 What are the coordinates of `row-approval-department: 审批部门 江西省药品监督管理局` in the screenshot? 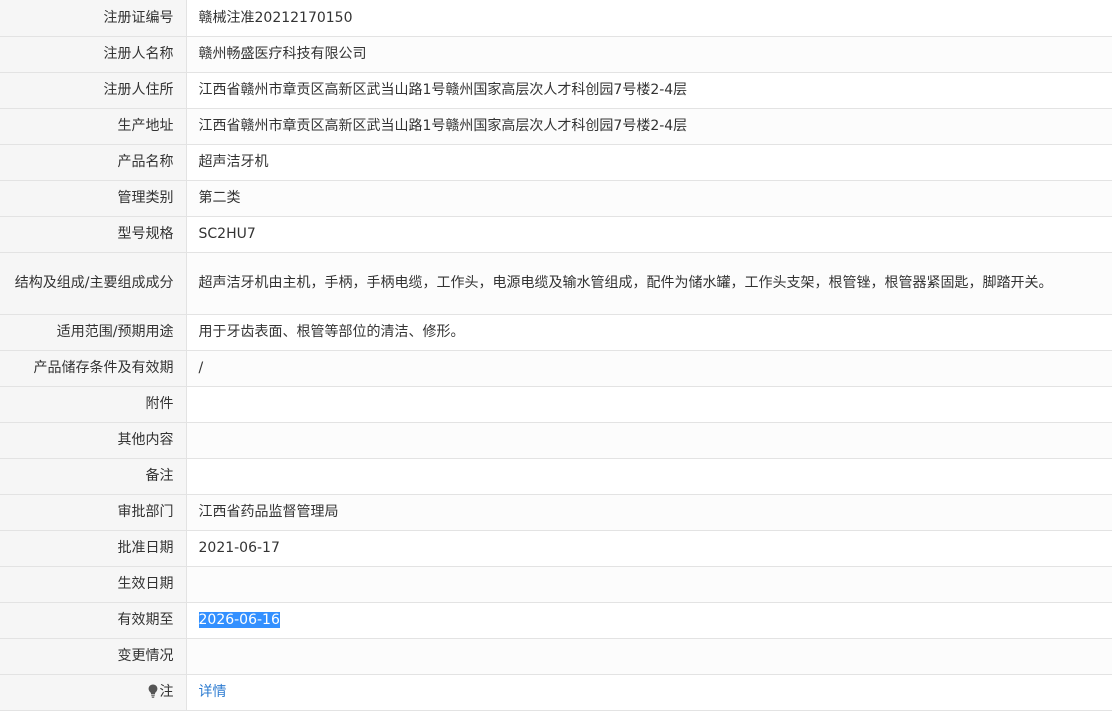 It's located at (556, 512).